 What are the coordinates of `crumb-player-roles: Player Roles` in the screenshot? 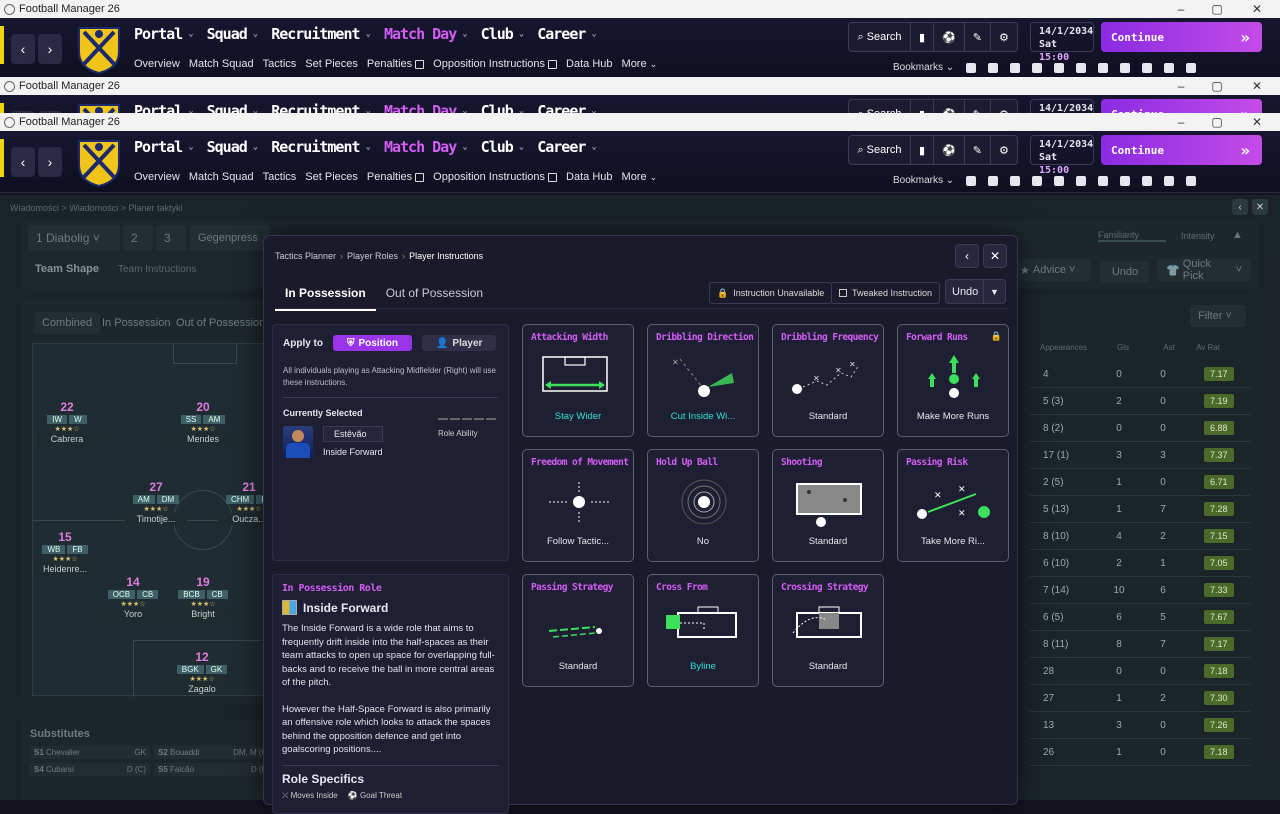 It's located at (372, 256).